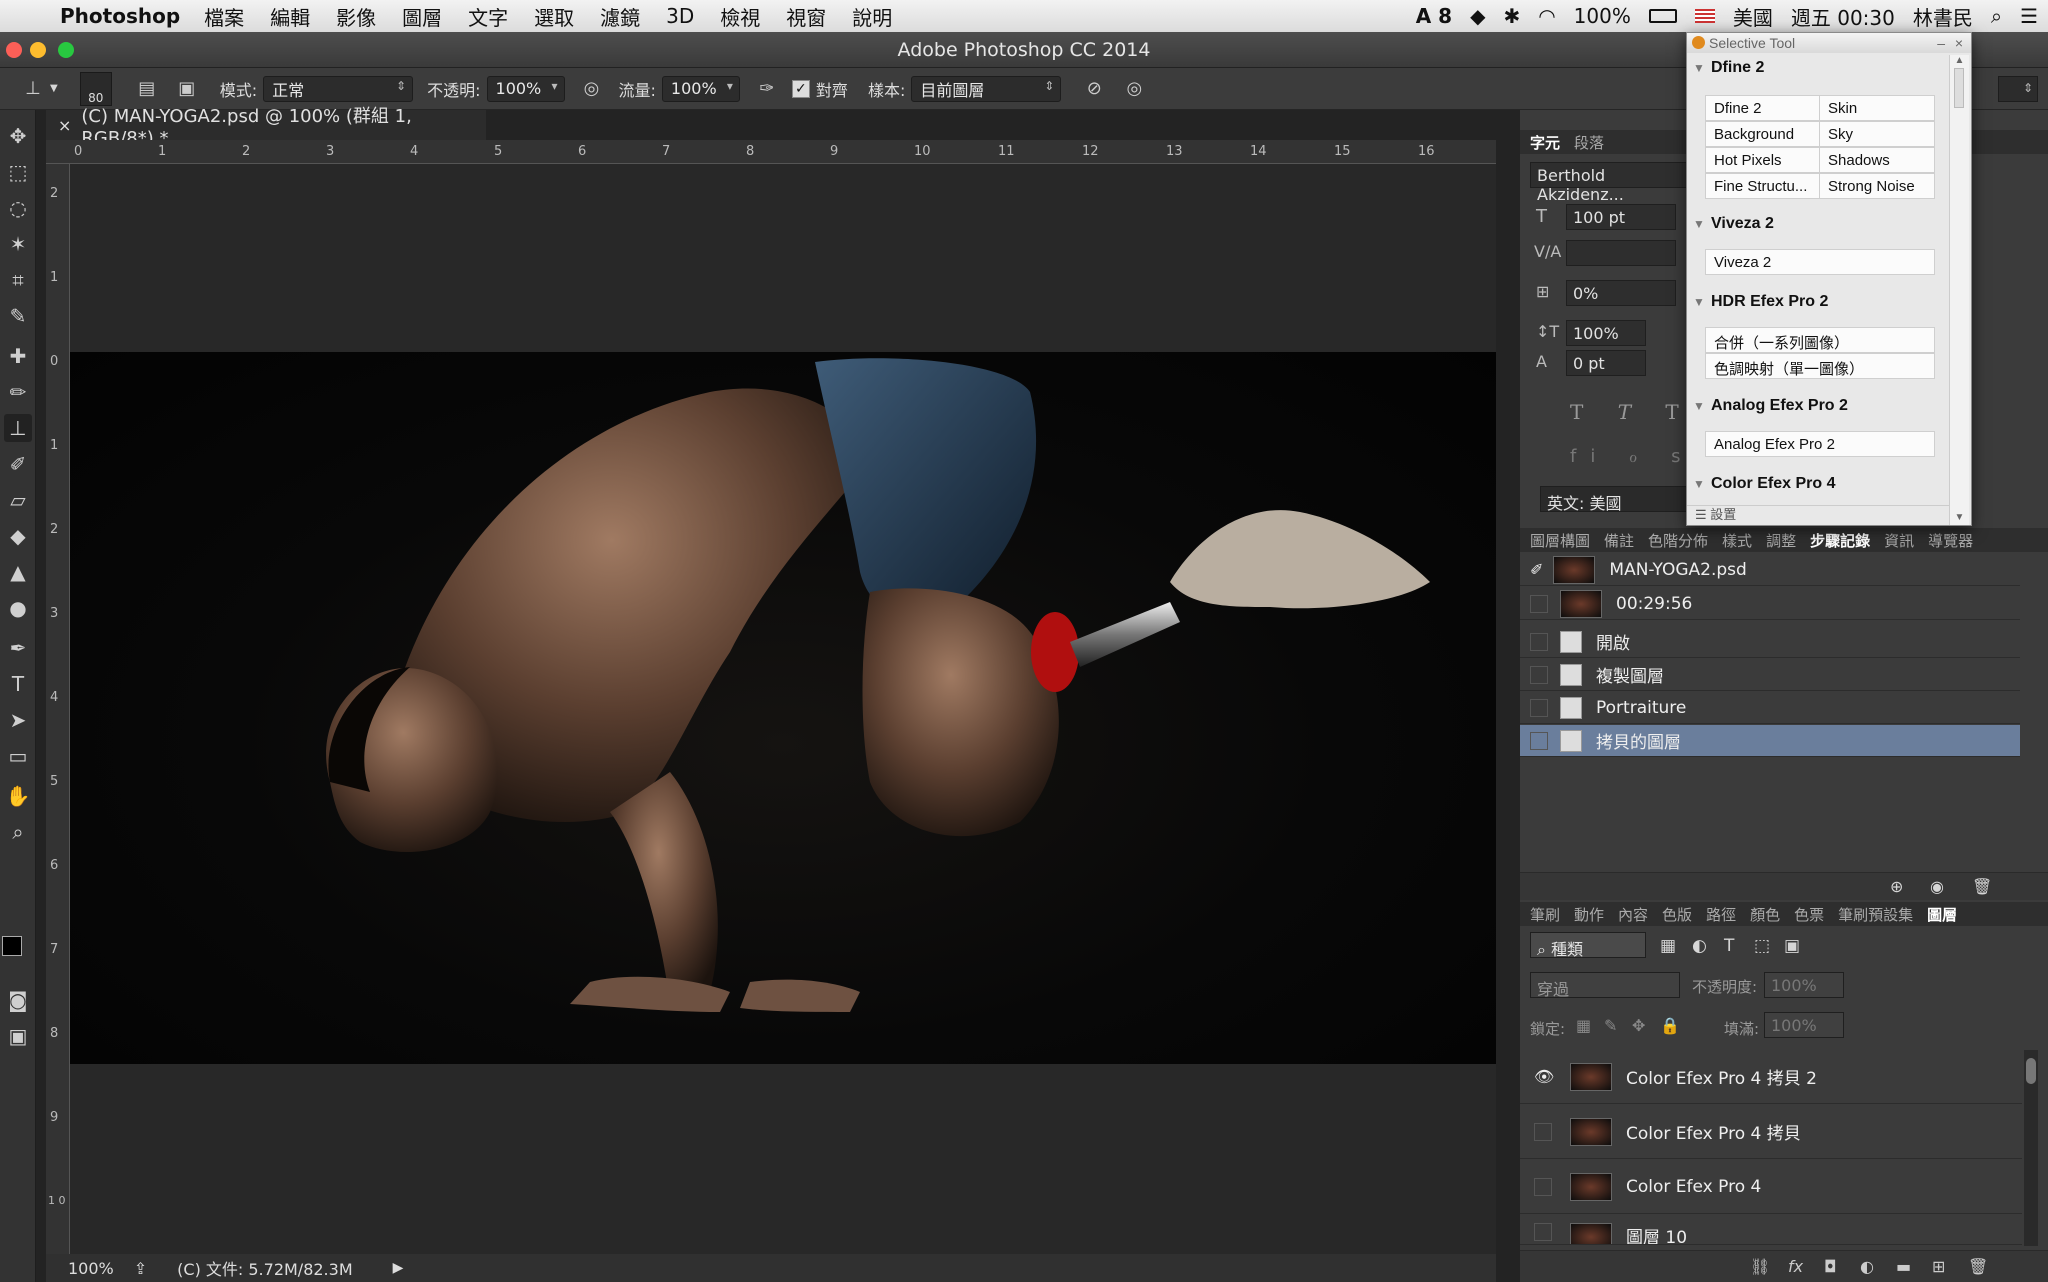 This screenshot has width=2048, height=1282. What do you see at coordinates (18, 280) in the screenshot?
I see `crop-tool-icon: ⌗` at bounding box center [18, 280].